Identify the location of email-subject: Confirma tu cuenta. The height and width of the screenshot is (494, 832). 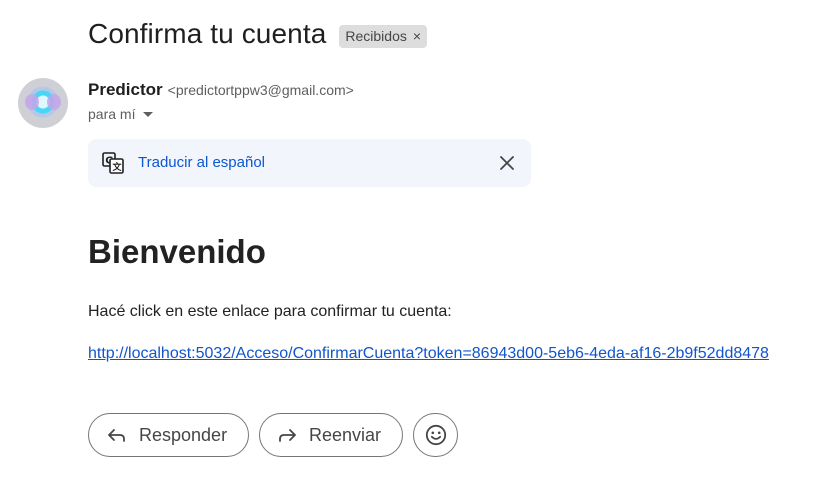
(207, 33).